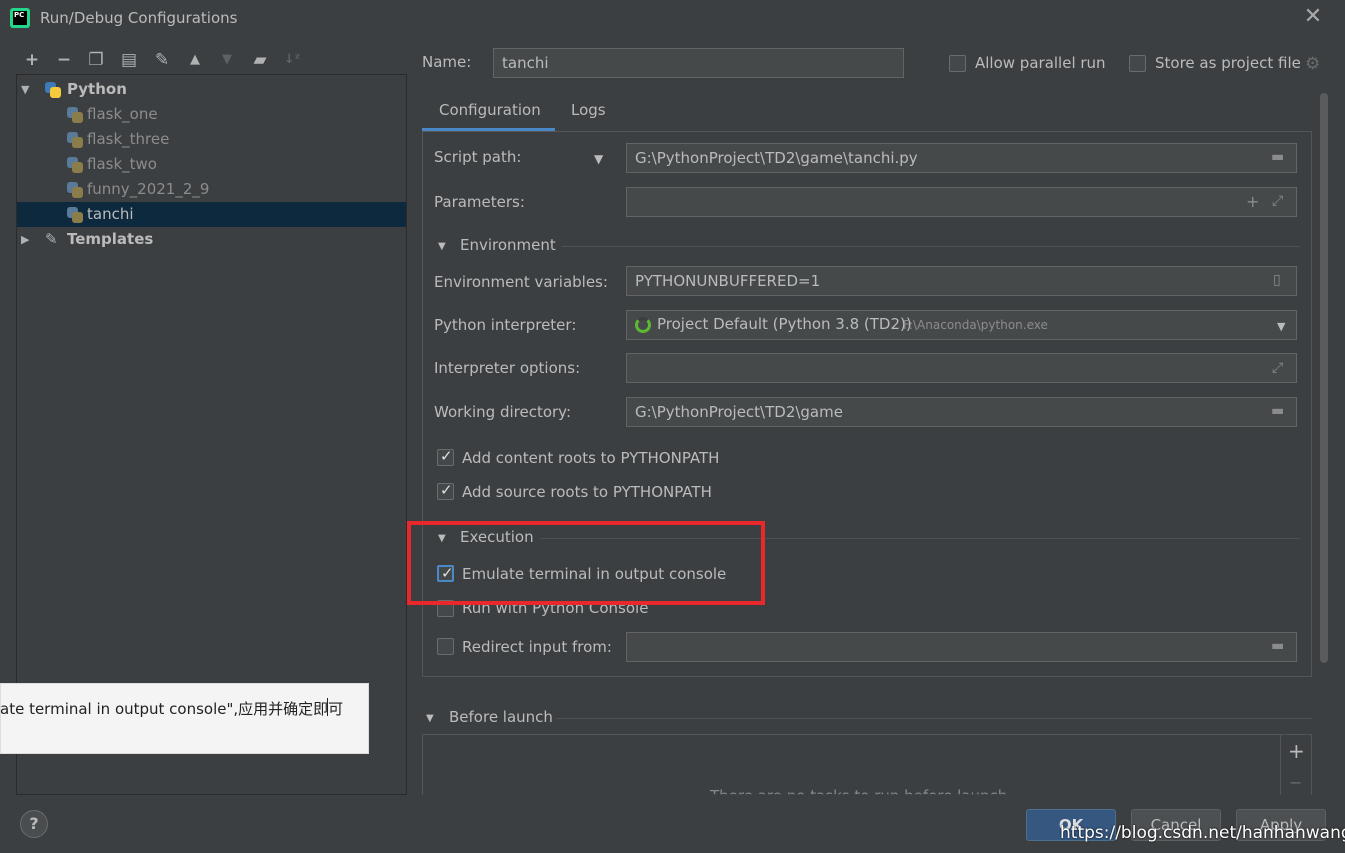 The height and width of the screenshot is (853, 1345). I want to click on arrow-up-icon: ▲, so click(195, 60).